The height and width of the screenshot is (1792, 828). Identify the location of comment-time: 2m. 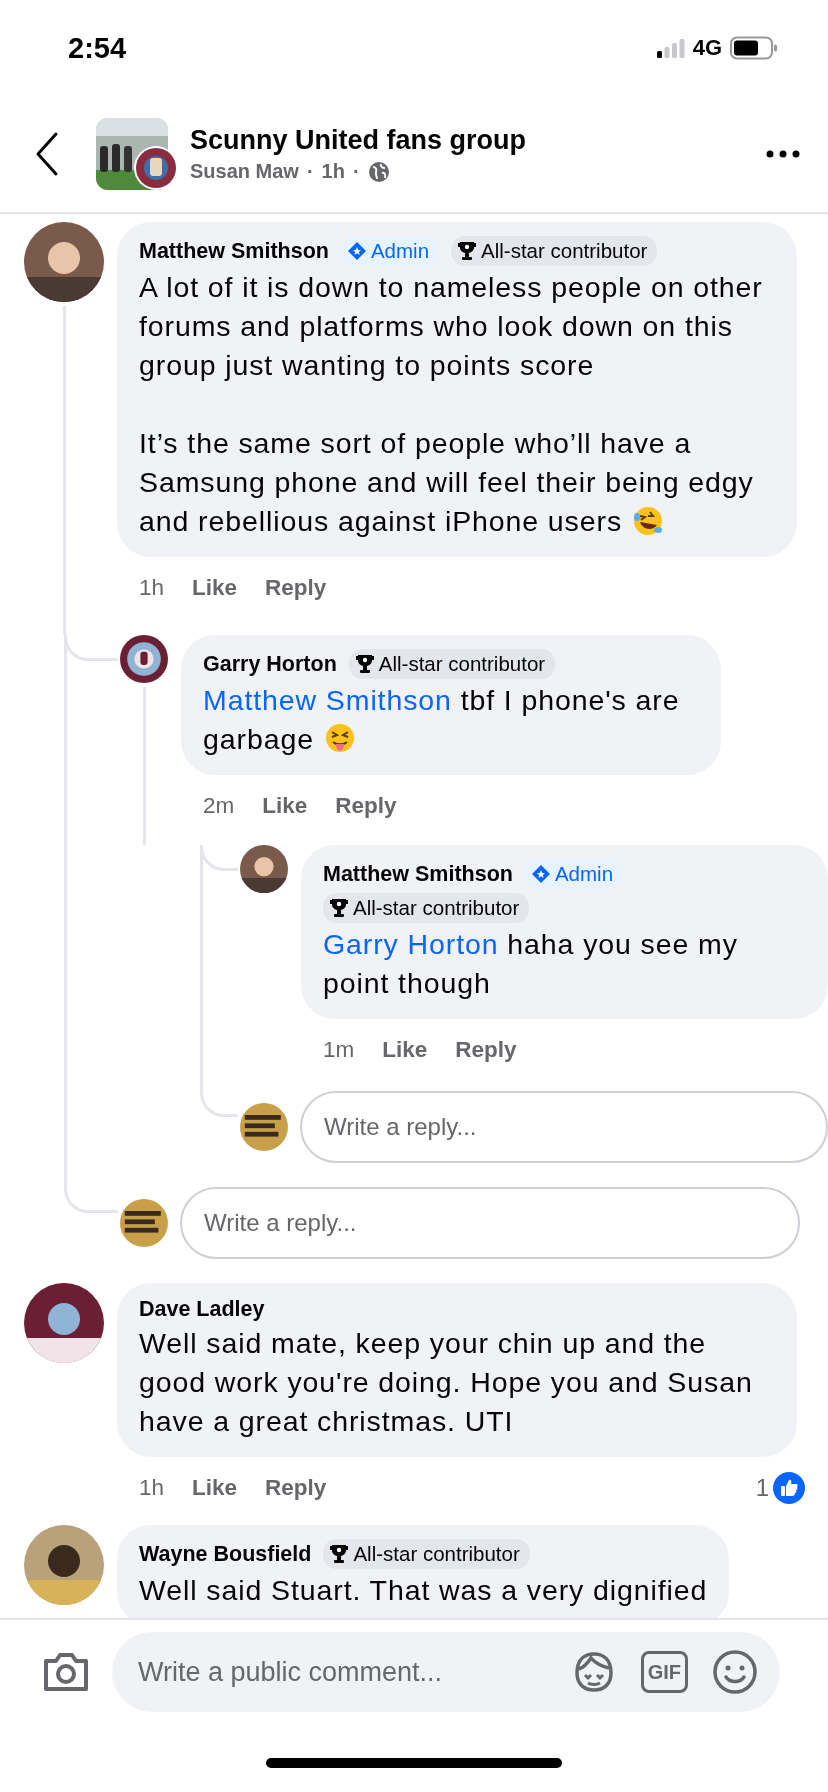
(219, 806).